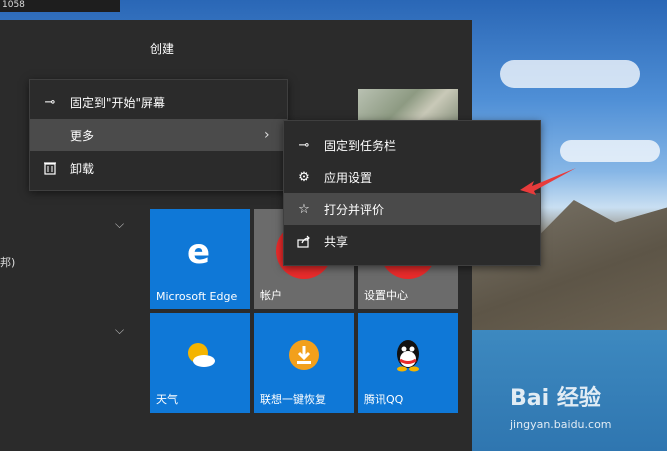 This screenshot has height=451, width=667. I want to click on submenu: ⊸ 固定到任务栏 ⚙ 应用设置 ☆ 打分并评价 共享, so click(412, 193).